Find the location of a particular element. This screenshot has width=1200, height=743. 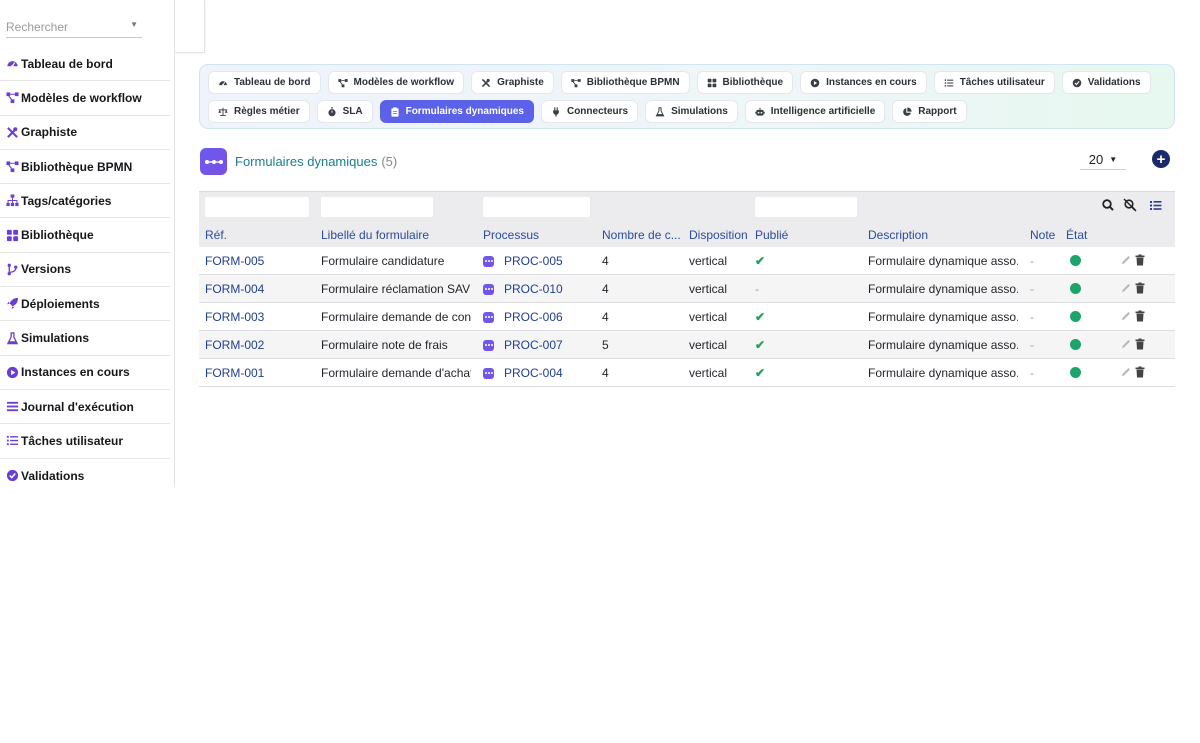

add-button: + is located at coordinates (1161, 159).